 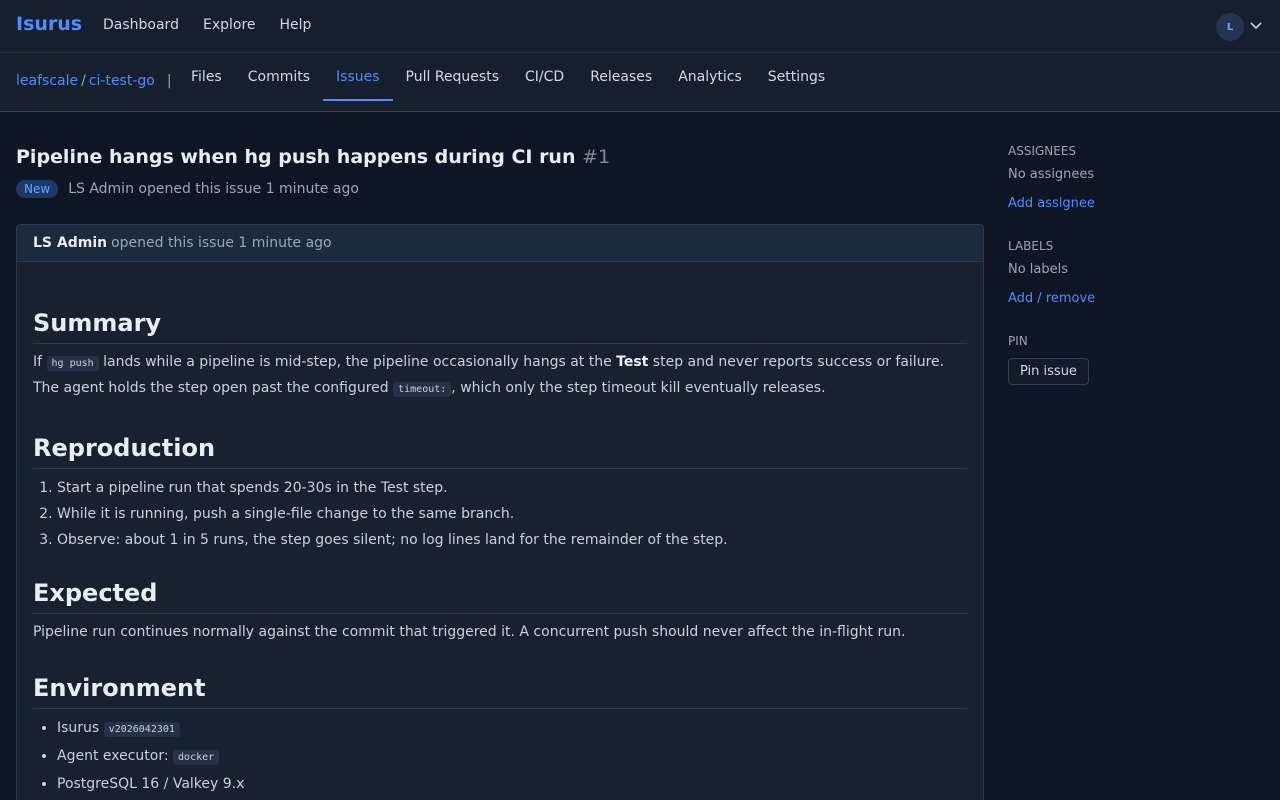 What do you see at coordinates (500, 243) in the screenshot?
I see `comment-header: LS Admin opened this issue 1 minute ago` at bounding box center [500, 243].